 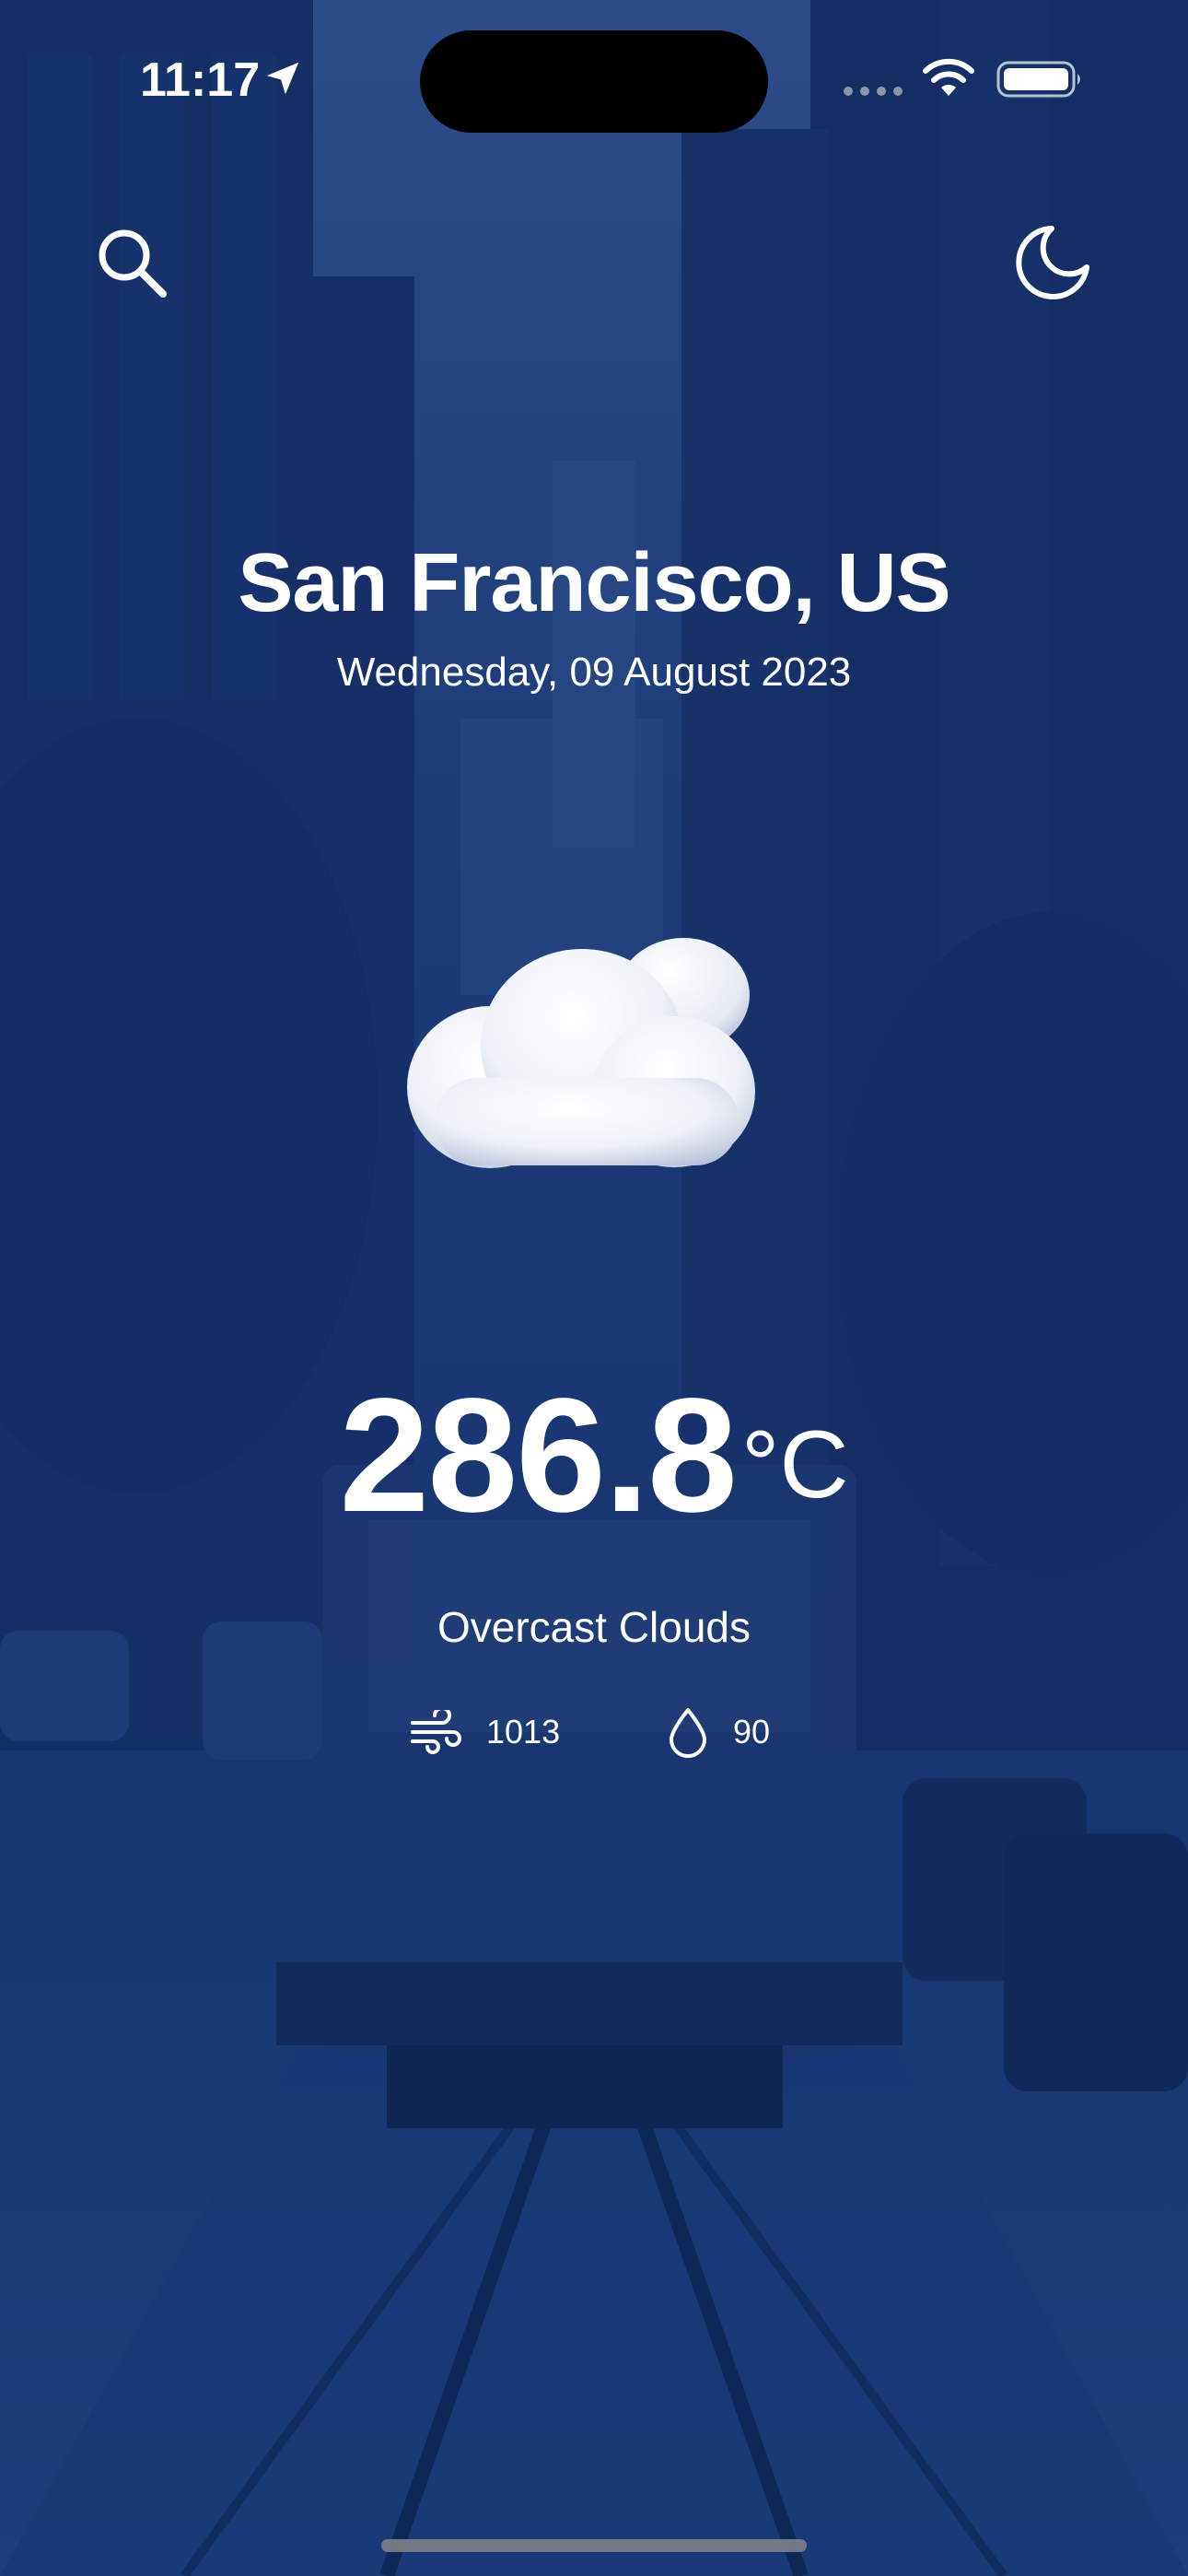 What do you see at coordinates (594, 1627) in the screenshot?
I see `weather-condition: Overcast Clouds` at bounding box center [594, 1627].